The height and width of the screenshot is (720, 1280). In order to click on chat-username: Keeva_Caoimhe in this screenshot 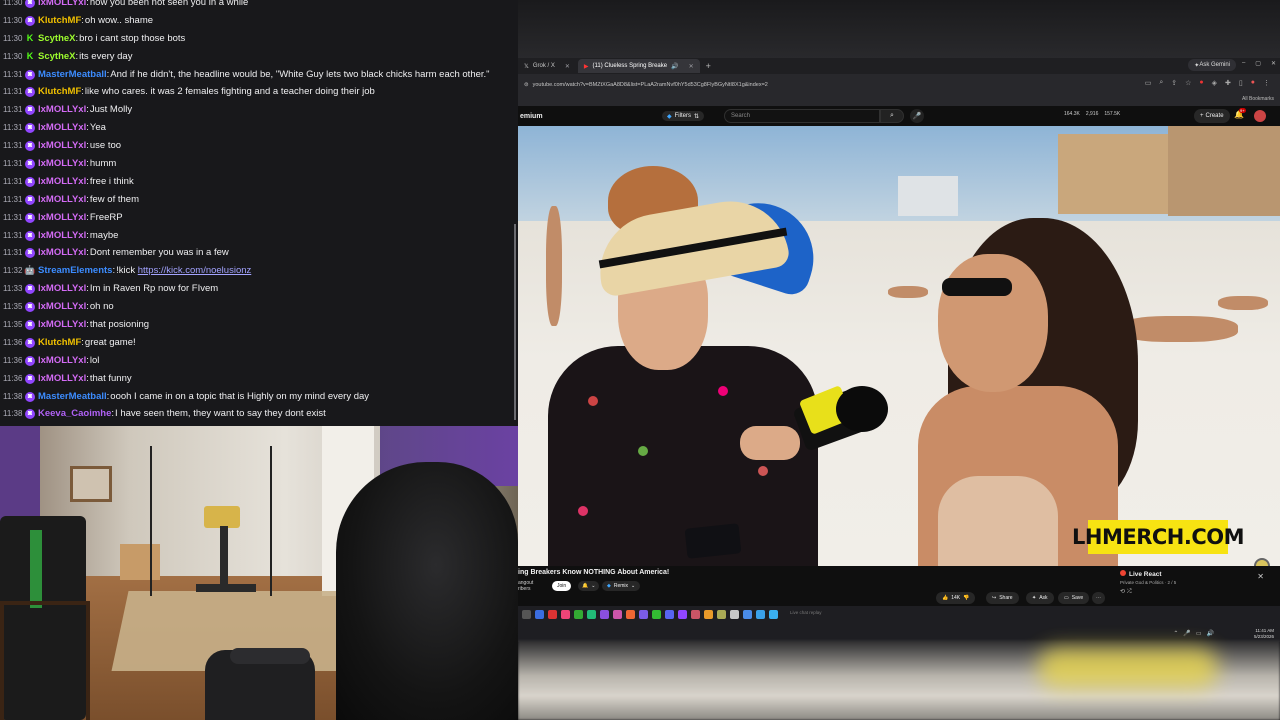, I will do `click(74, 414)`.